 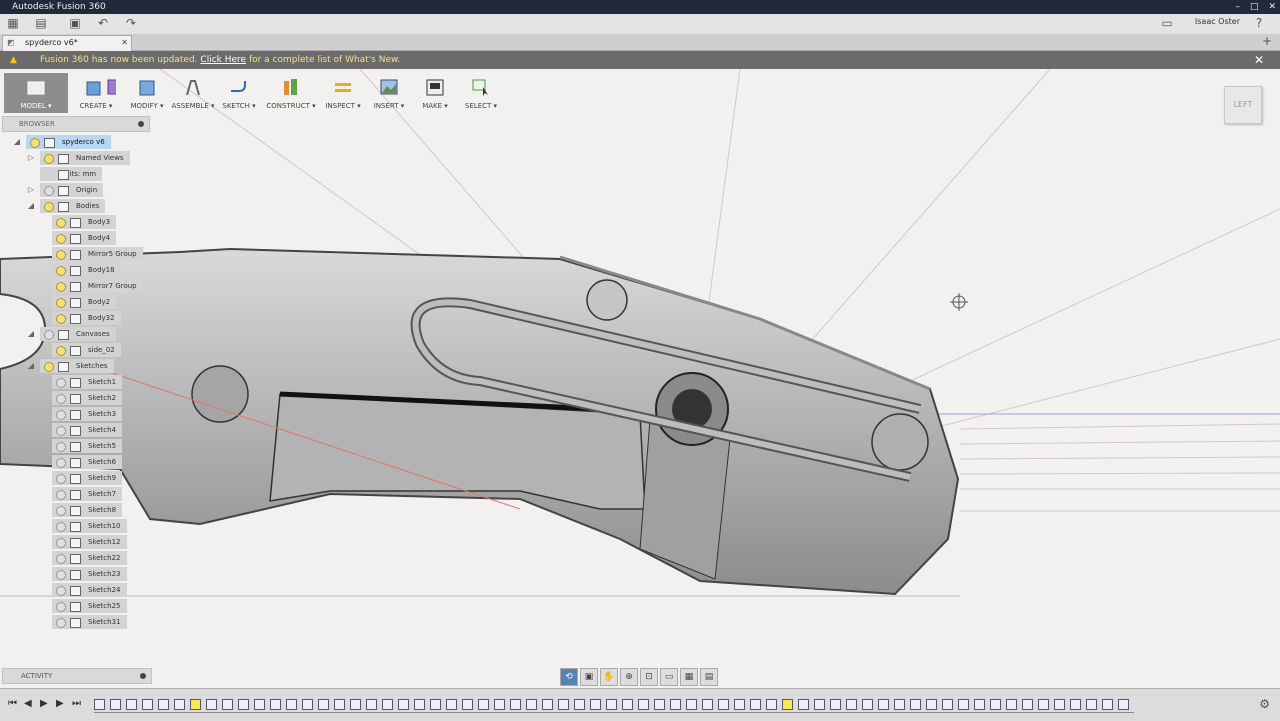 I want to click on minimize-icon: –, so click(x=1237, y=7).